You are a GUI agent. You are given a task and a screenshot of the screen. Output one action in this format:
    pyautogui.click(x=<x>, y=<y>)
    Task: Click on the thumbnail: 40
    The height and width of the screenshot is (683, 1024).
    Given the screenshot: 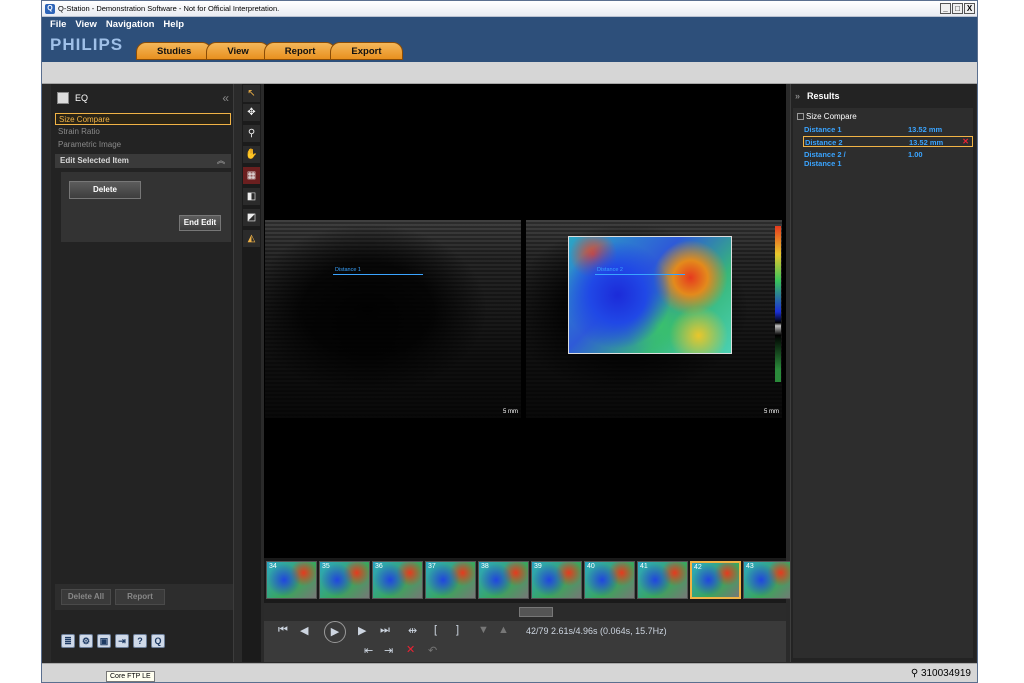 What is the action you would take?
    pyautogui.click(x=609, y=580)
    